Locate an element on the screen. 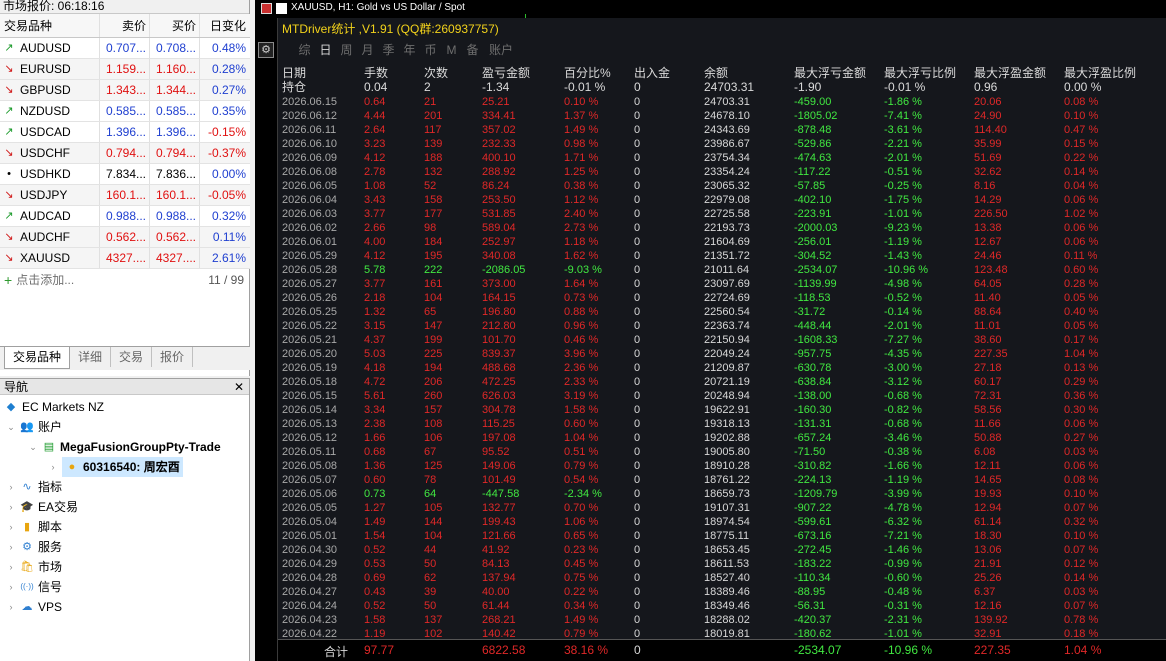 Image resolution: width=1166 pixels, height=661 pixels. cell-max-loss-pct: -0.82 % is located at coordinates (903, 410).